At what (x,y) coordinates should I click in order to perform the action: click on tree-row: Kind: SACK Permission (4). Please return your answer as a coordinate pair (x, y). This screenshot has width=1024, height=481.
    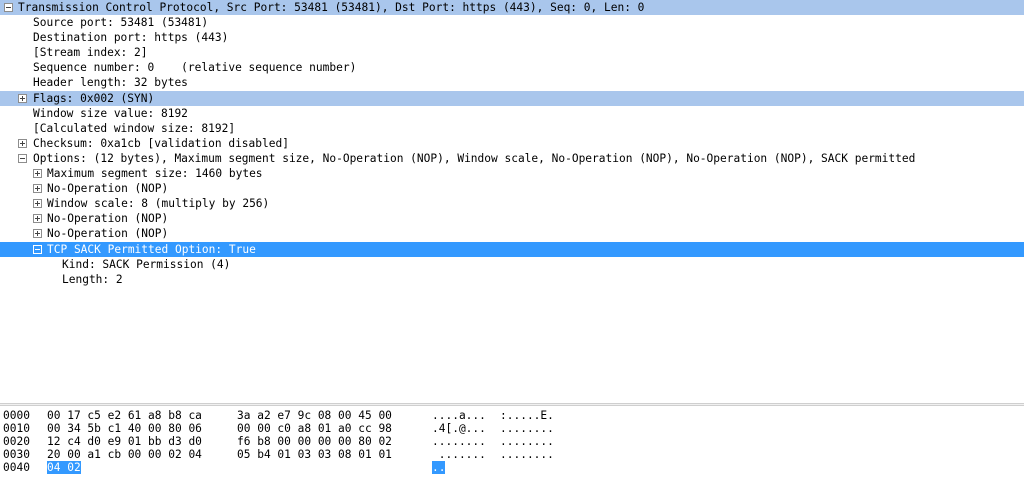
    Looking at the image, I should click on (512, 264).